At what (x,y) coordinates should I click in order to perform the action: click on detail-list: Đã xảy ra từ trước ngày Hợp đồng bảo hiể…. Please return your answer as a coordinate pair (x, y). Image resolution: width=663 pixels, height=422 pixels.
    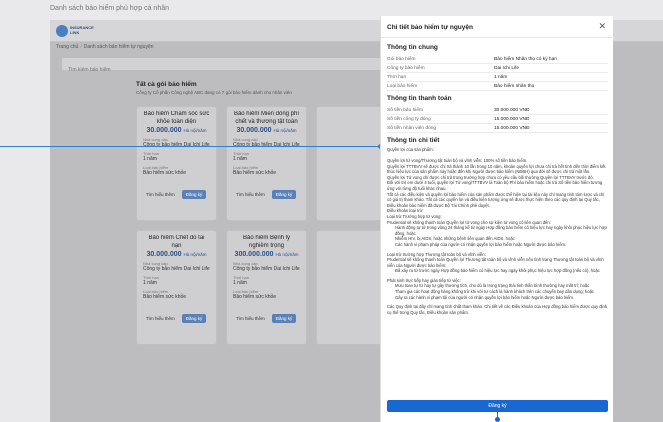
    Looking at the image, I should click on (497, 271).